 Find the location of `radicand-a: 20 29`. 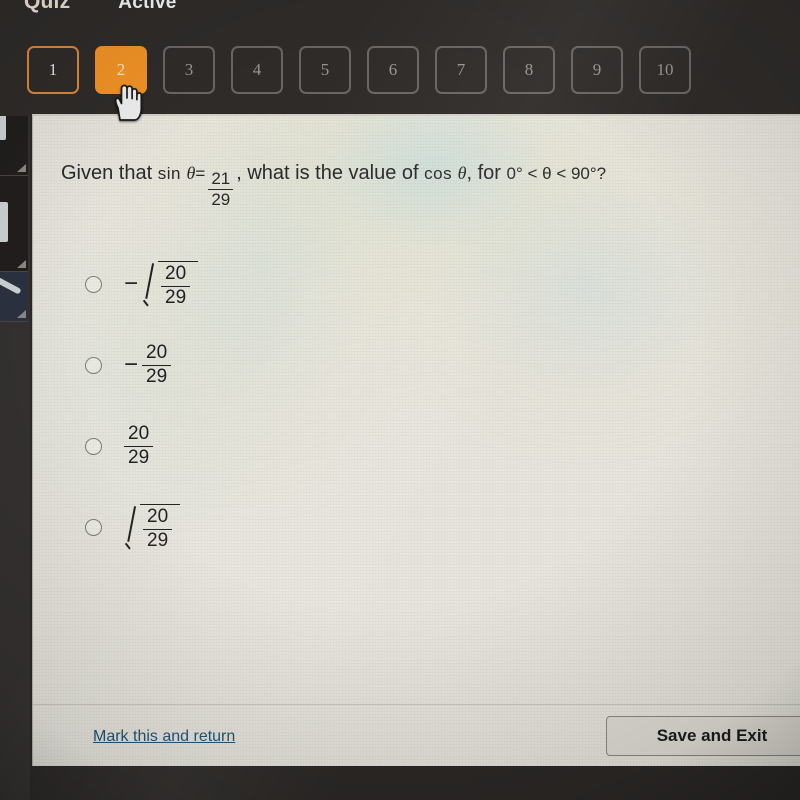

radicand-a: 20 29 is located at coordinates (178, 284).